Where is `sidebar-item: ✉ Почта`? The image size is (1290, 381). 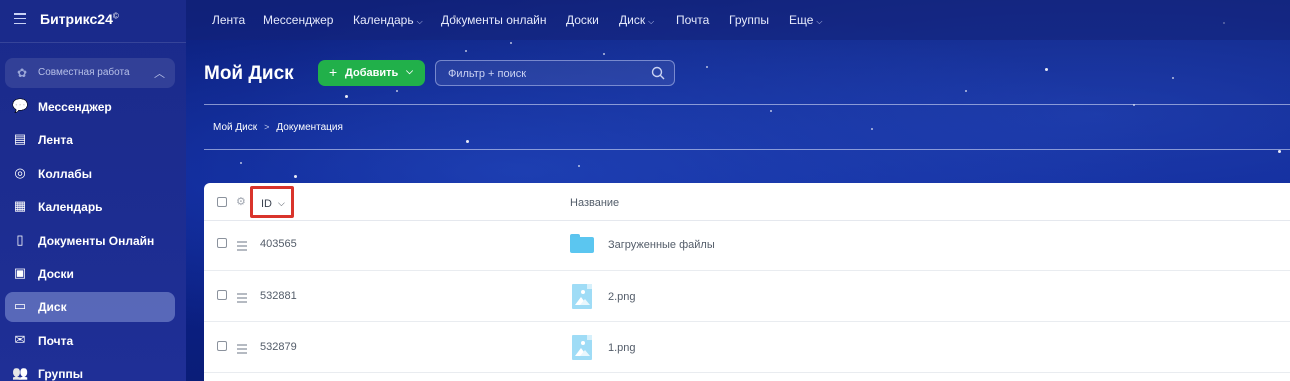
sidebar-item: ✉ Почта is located at coordinates (90, 341).